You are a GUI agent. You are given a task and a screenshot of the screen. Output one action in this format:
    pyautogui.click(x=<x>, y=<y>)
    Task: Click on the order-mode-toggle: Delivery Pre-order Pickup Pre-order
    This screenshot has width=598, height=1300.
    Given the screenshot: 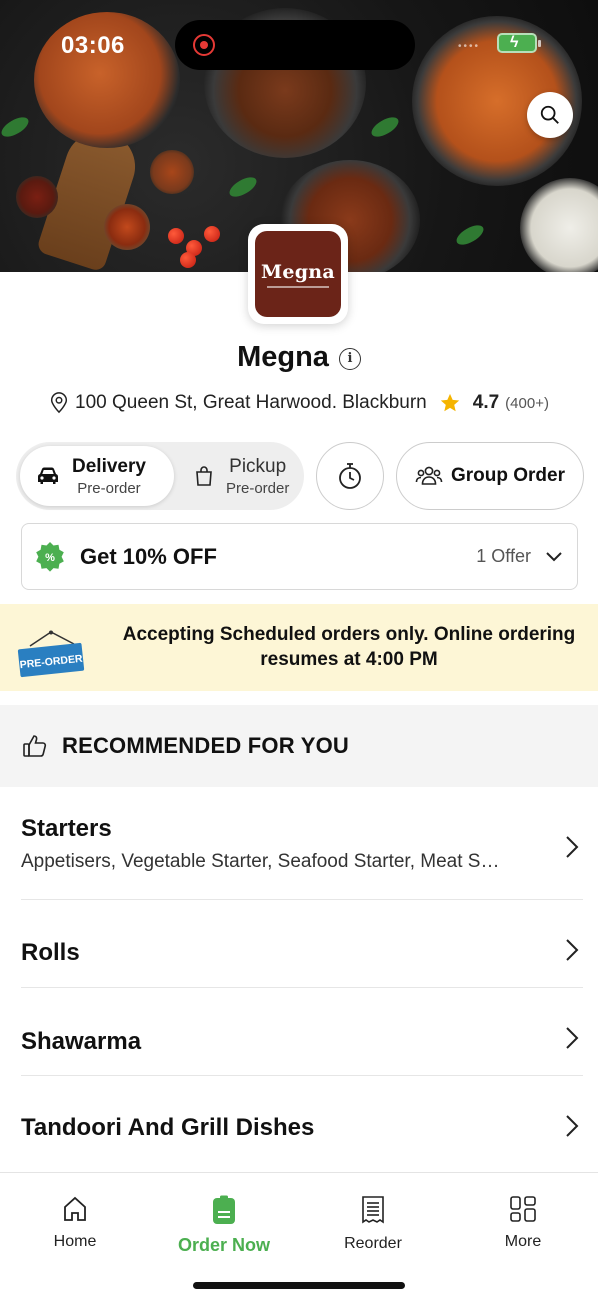 What is the action you would take?
    pyautogui.click(x=160, y=476)
    